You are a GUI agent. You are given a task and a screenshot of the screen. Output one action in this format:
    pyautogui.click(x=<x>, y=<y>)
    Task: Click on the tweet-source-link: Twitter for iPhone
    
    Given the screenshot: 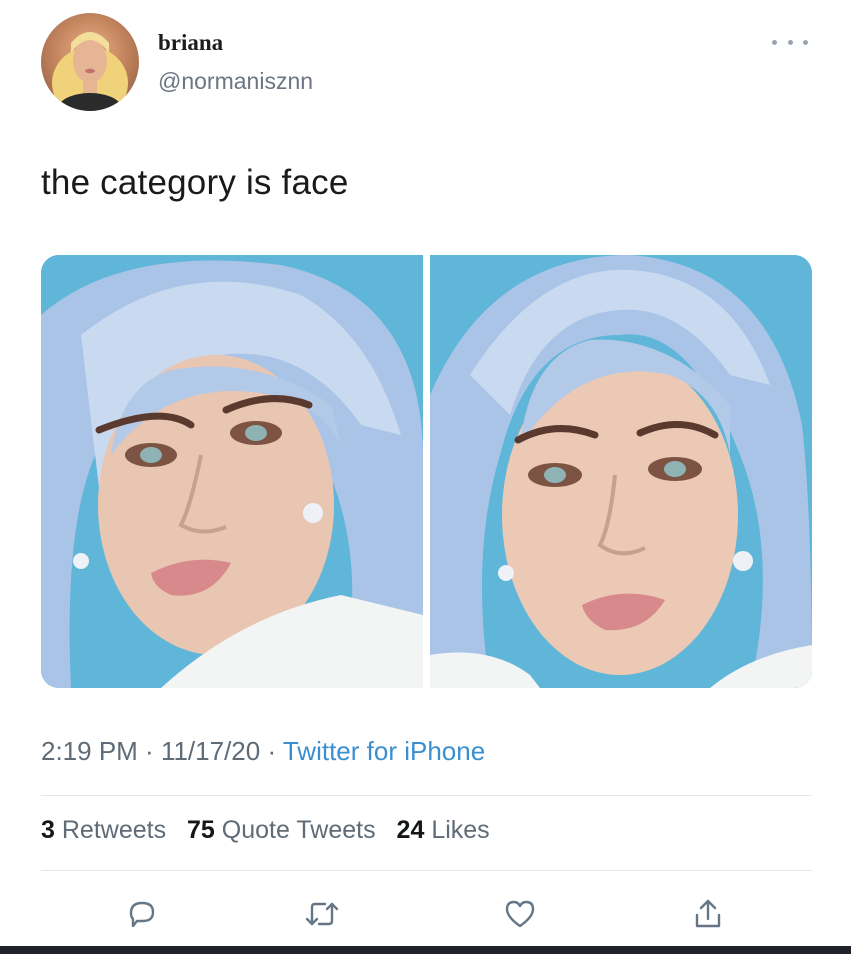 What is the action you would take?
    pyautogui.click(x=384, y=751)
    